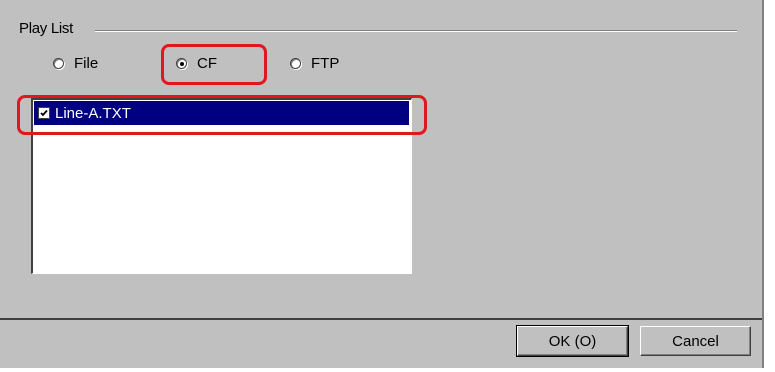  Describe the element at coordinates (695, 341) in the screenshot. I see `cancel-button: Cancel` at that location.